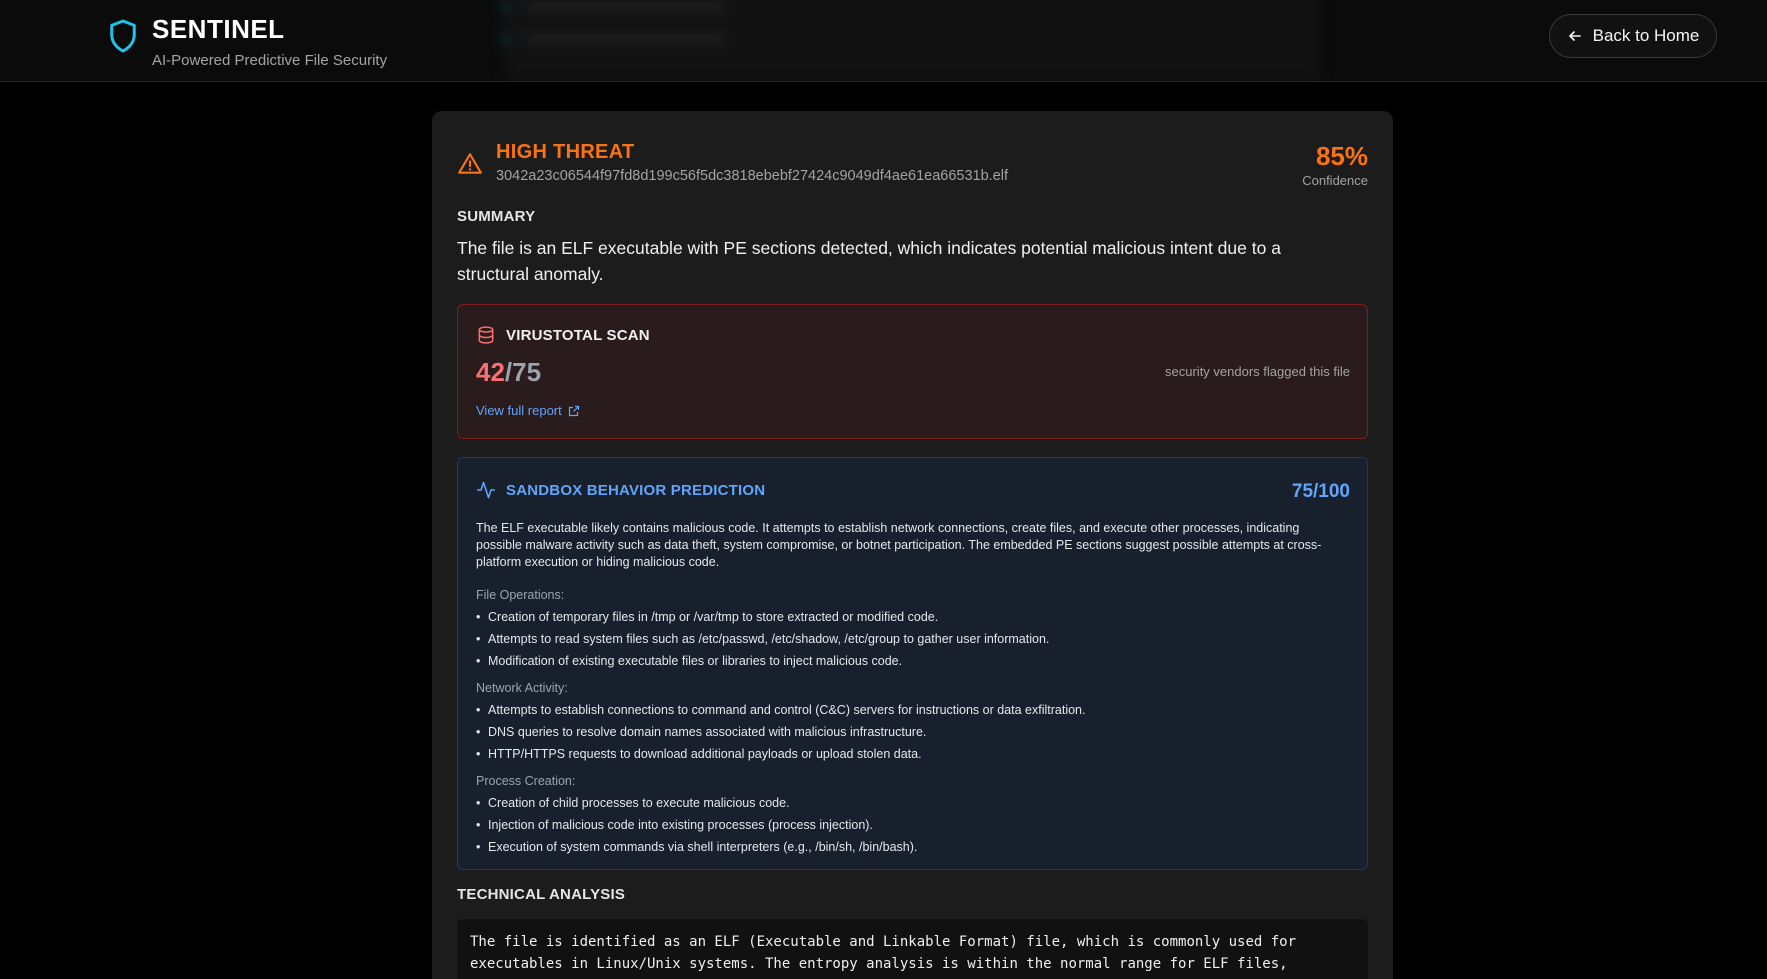 This screenshot has width=1767, height=979. Describe the element at coordinates (565, 152) in the screenshot. I see `threat-level: HIGH THREAT` at that location.